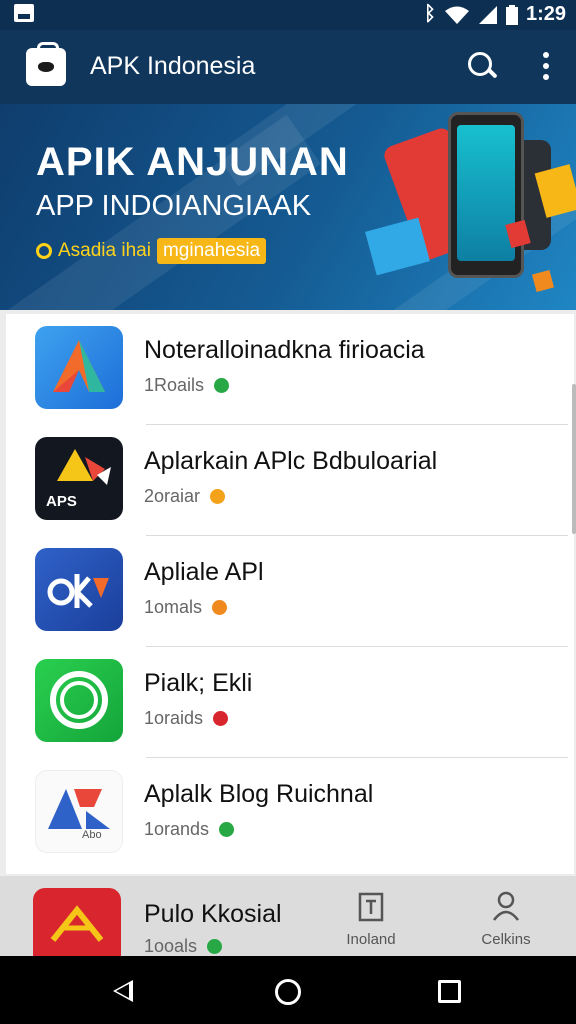 This screenshot has width=576, height=1024. Describe the element at coordinates (371, 907) in the screenshot. I see `download-icon` at that location.